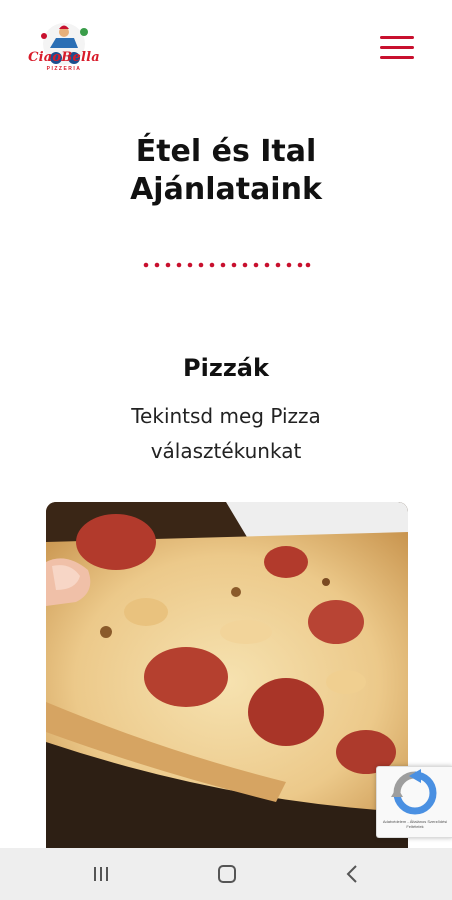 The width and height of the screenshot is (452, 900). I want to click on section-title: Pizzák, so click(226, 368).